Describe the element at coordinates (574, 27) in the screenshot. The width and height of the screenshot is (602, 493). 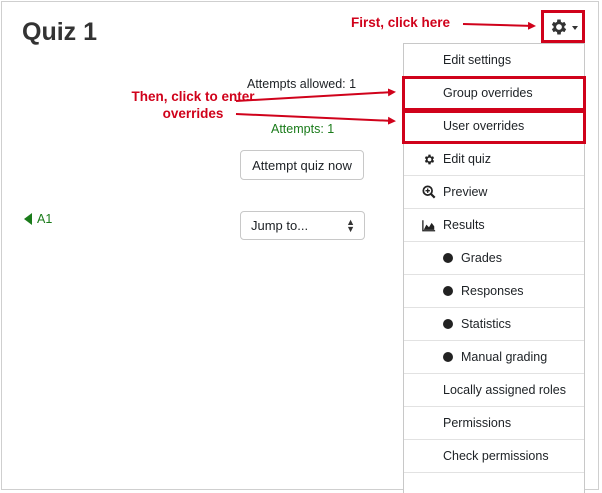
I see `chevron-down-icon` at that location.